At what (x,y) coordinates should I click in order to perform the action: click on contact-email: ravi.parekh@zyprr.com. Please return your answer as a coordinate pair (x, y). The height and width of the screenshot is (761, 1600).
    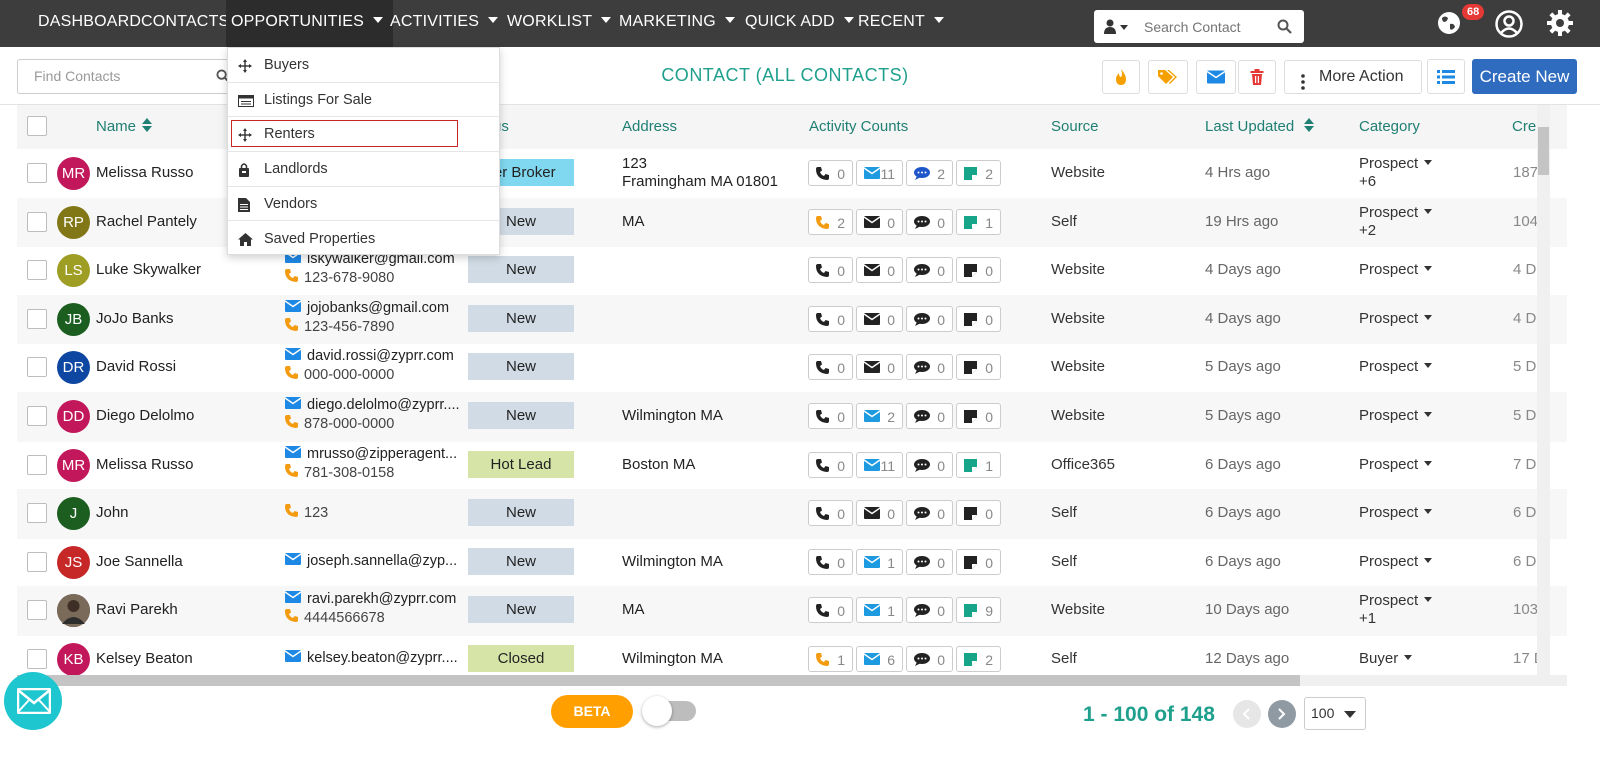
    Looking at the image, I should click on (370, 599).